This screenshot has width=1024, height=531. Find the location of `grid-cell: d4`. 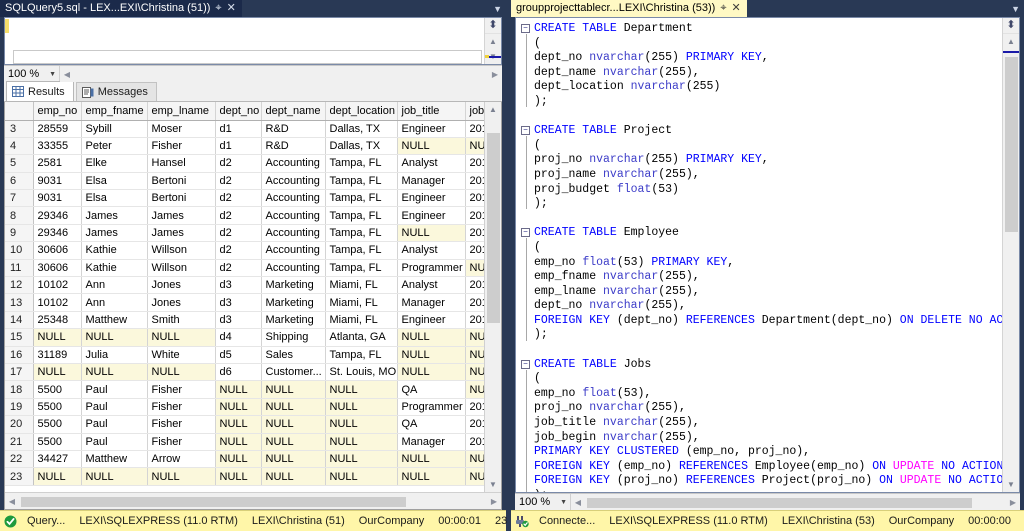

grid-cell: d4 is located at coordinates (238, 337).